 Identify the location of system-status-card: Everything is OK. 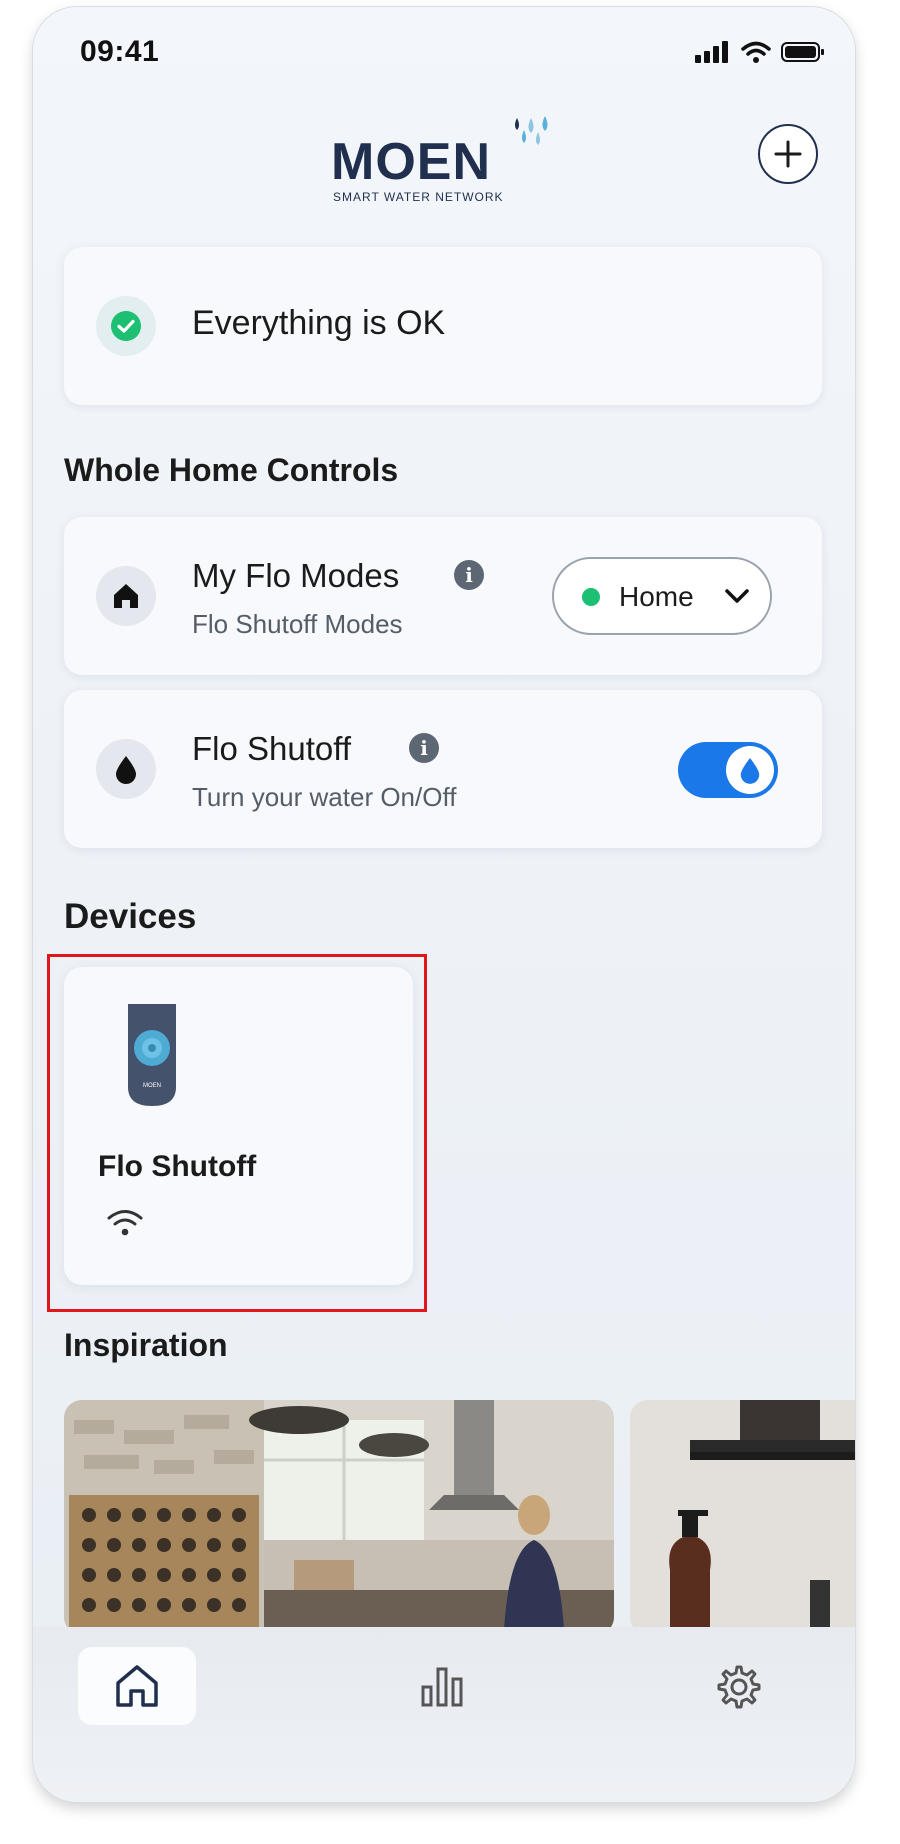
(443, 326).